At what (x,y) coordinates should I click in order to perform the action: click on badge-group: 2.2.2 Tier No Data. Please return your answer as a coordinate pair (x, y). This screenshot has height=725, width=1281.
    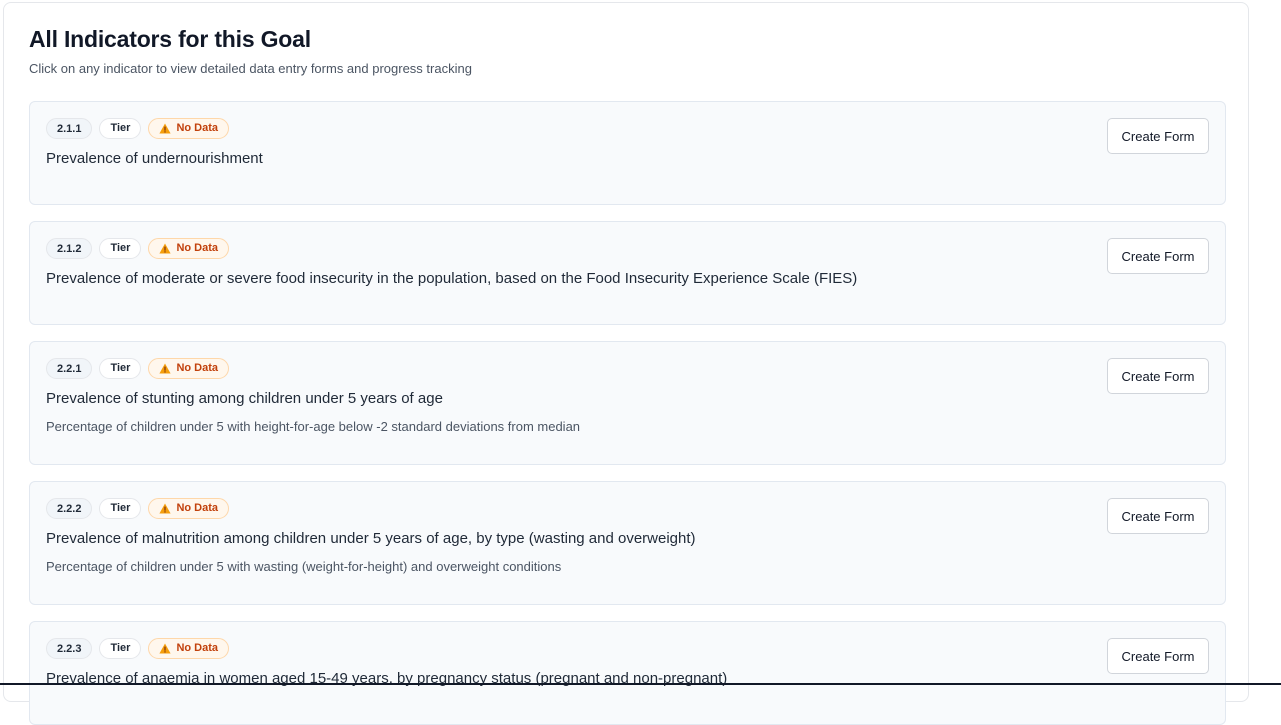
    Looking at the image, I should click on (138, 508).